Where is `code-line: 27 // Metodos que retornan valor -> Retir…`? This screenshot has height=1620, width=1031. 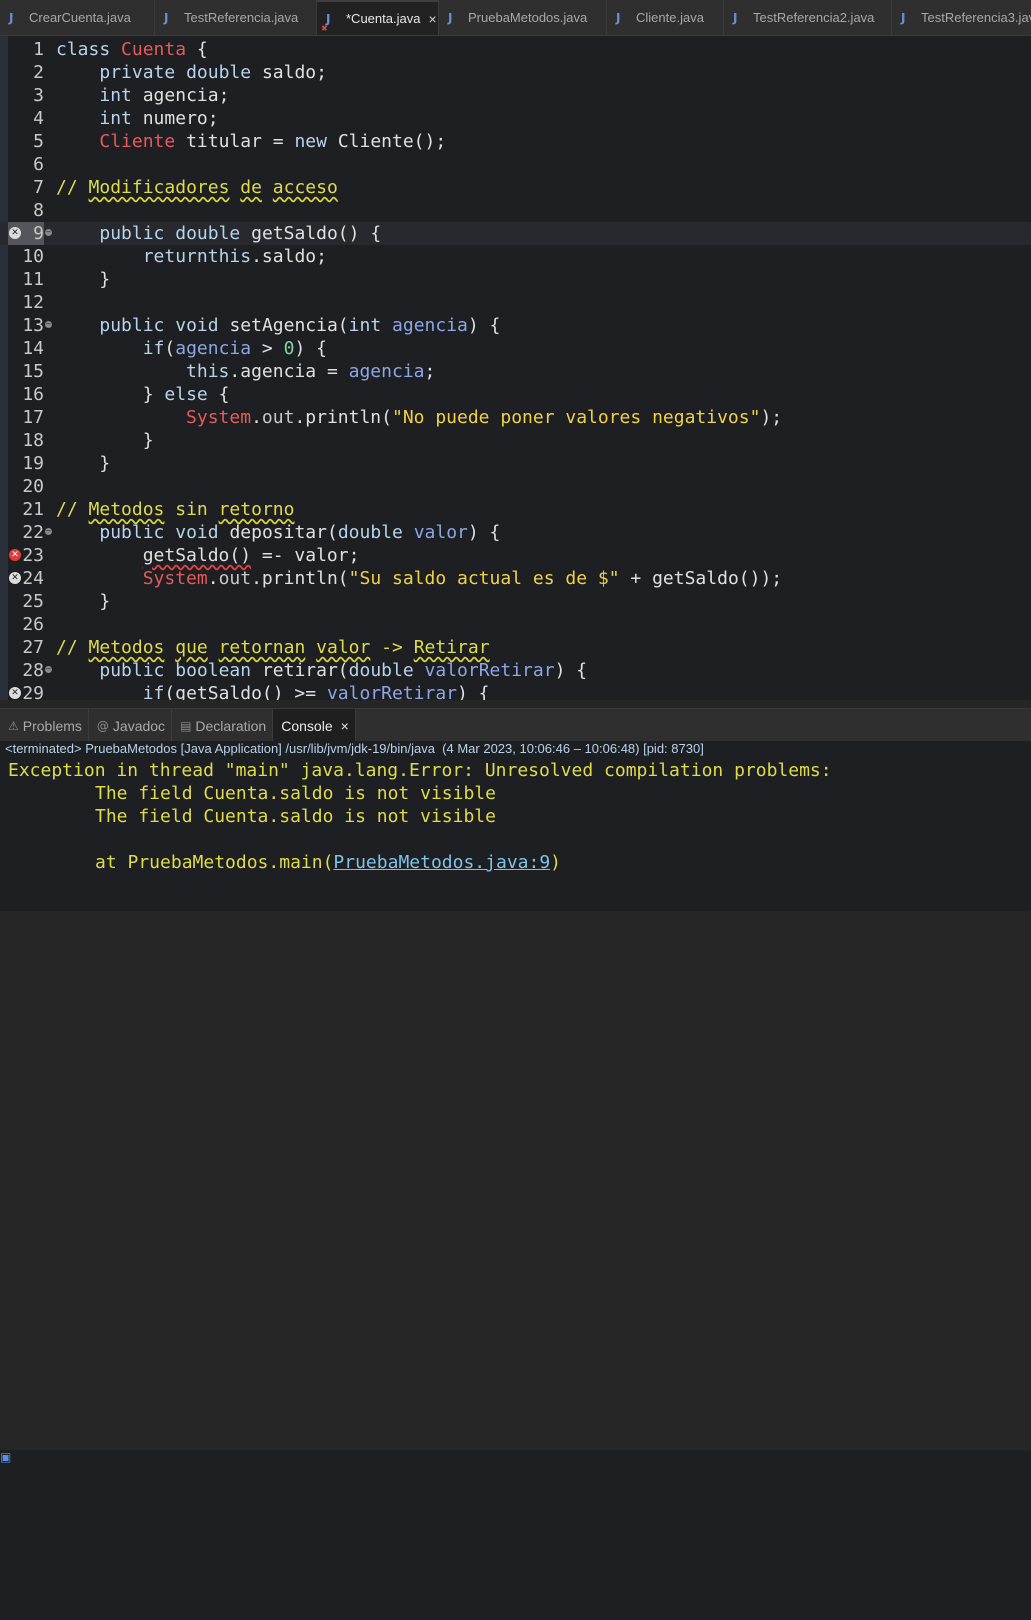
code-line: 27 // Metodos que retornan valor -> Retir… is located at coordinates (515, 647).